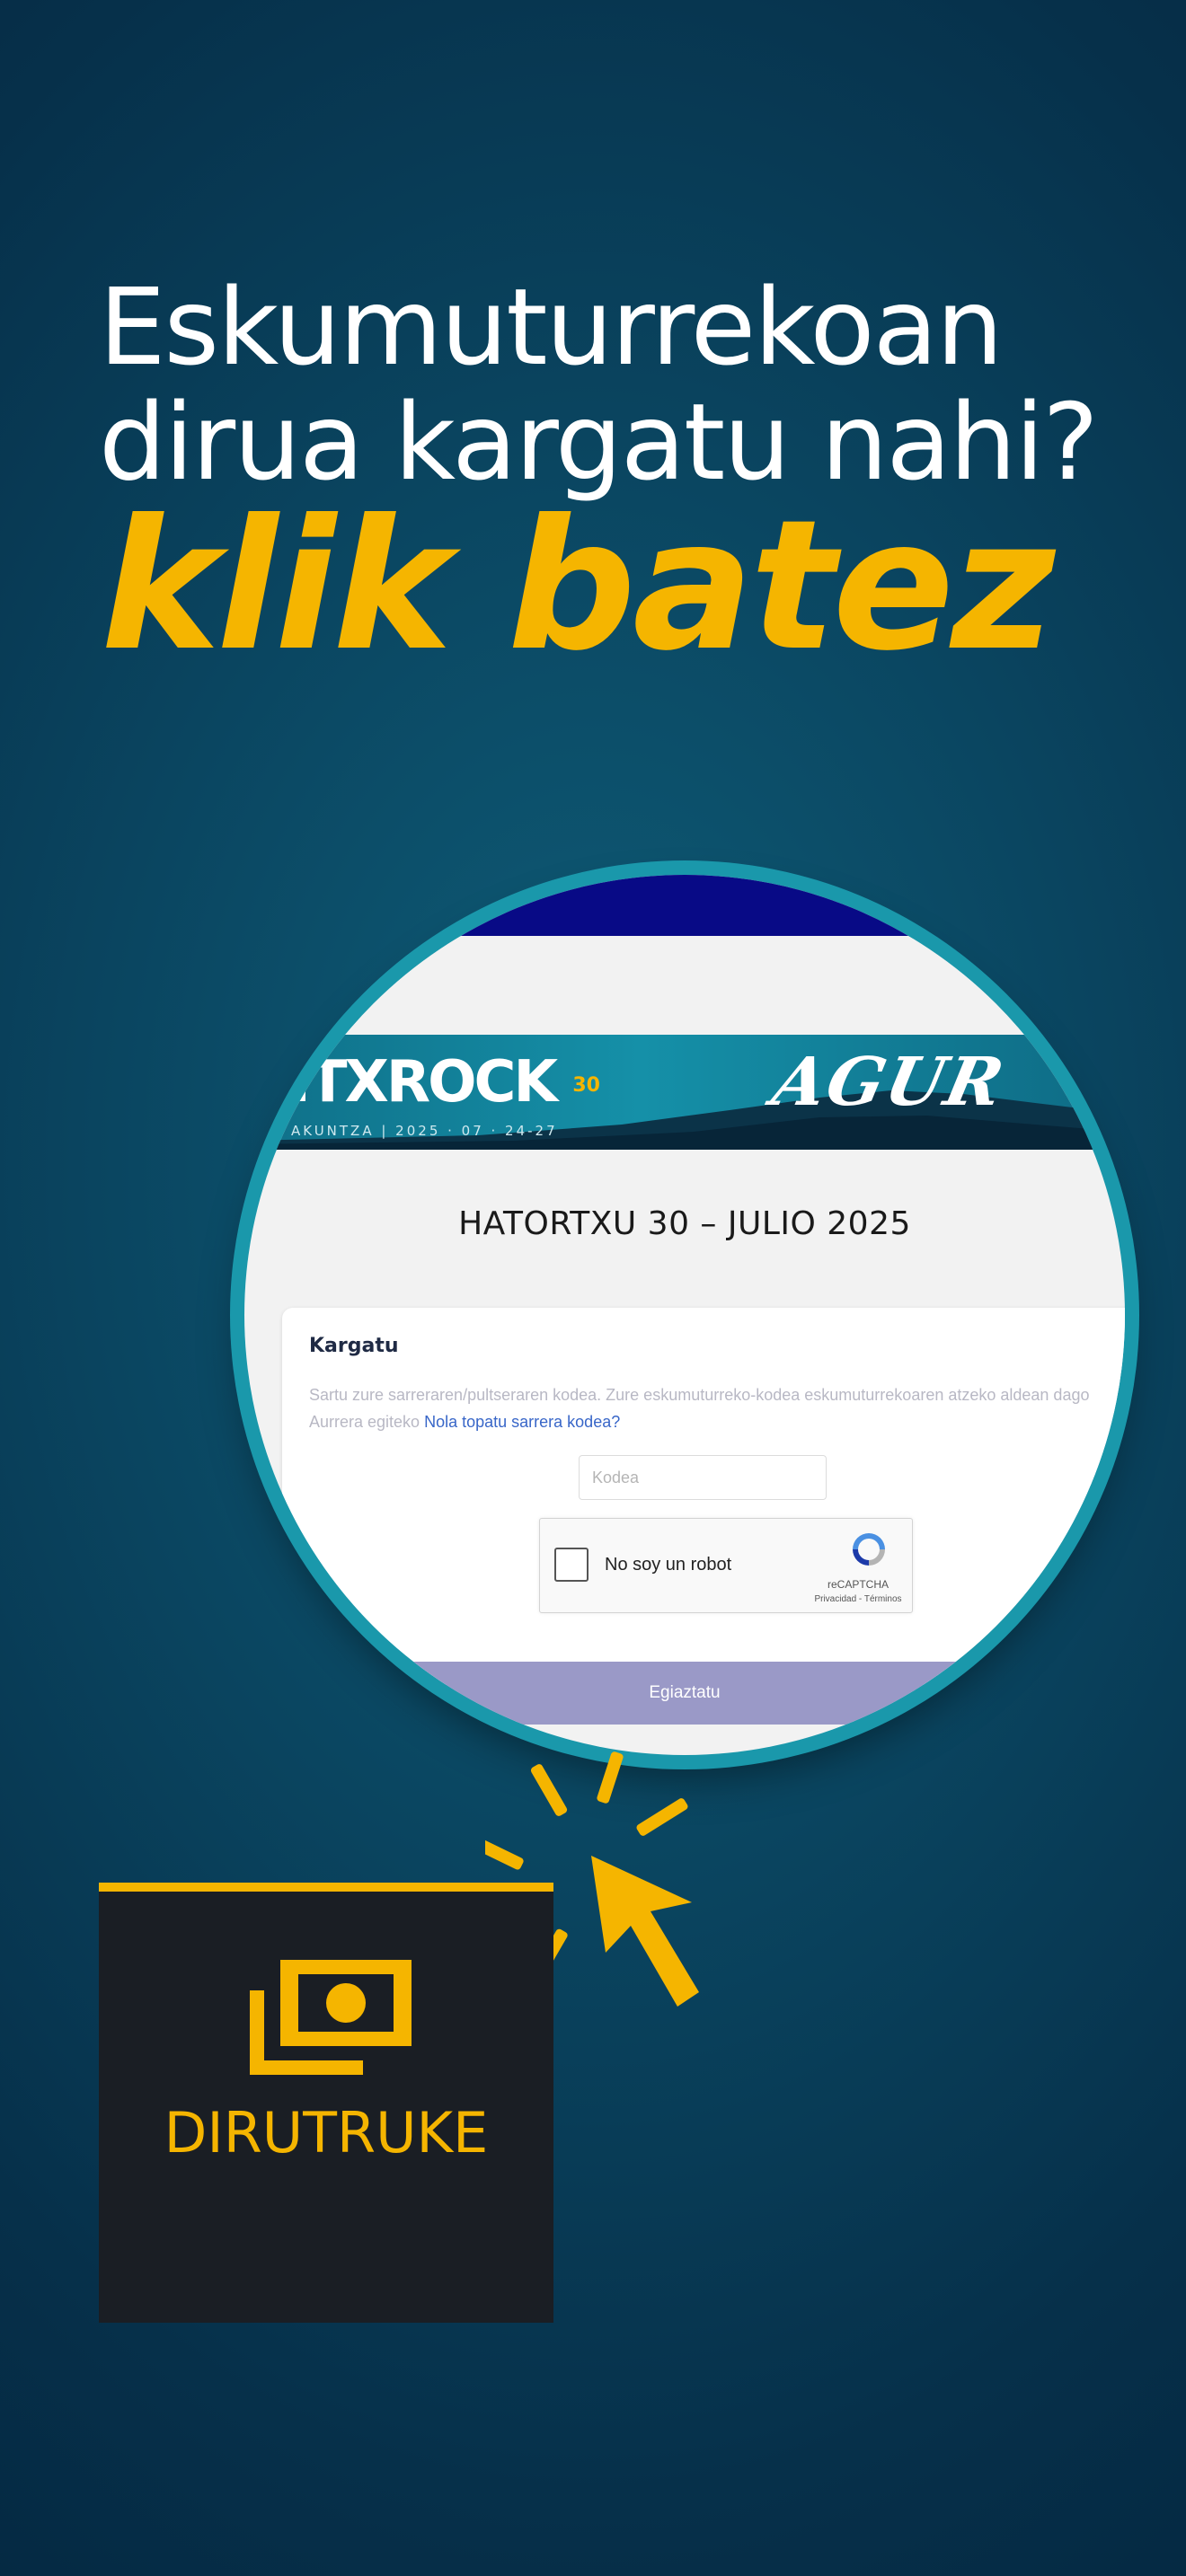 Image resolution: width=1186 pixels, height=2576 pixels. Describe the element at coordinates (586, 1085) in the screenshot. I see `event-logo-badge: 30` at that location.